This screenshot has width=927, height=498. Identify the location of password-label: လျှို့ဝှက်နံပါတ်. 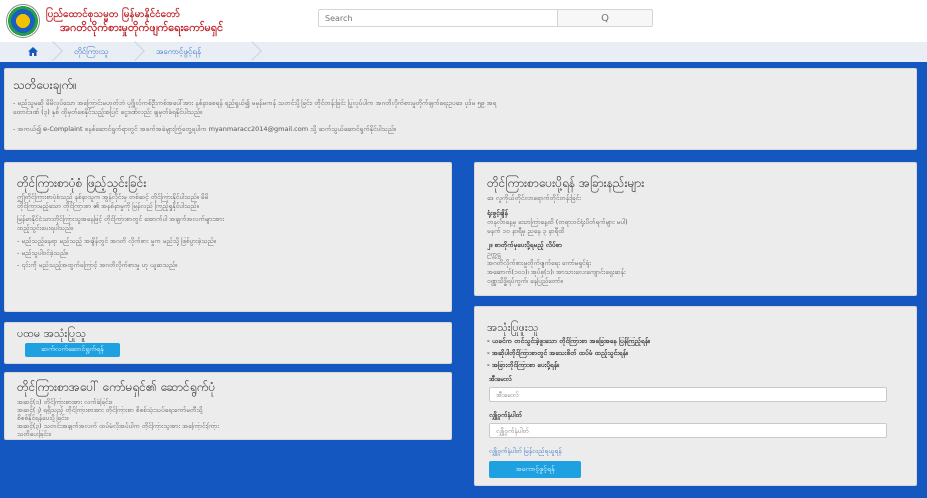
(505, 415).